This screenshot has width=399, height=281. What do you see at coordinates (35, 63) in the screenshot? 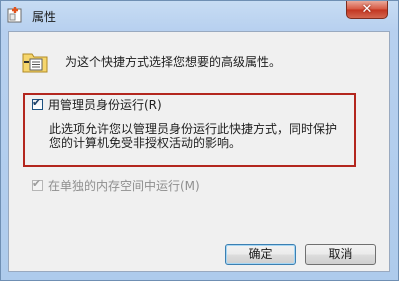
I see `properties-page-icon` at bounding box center [35, 63].